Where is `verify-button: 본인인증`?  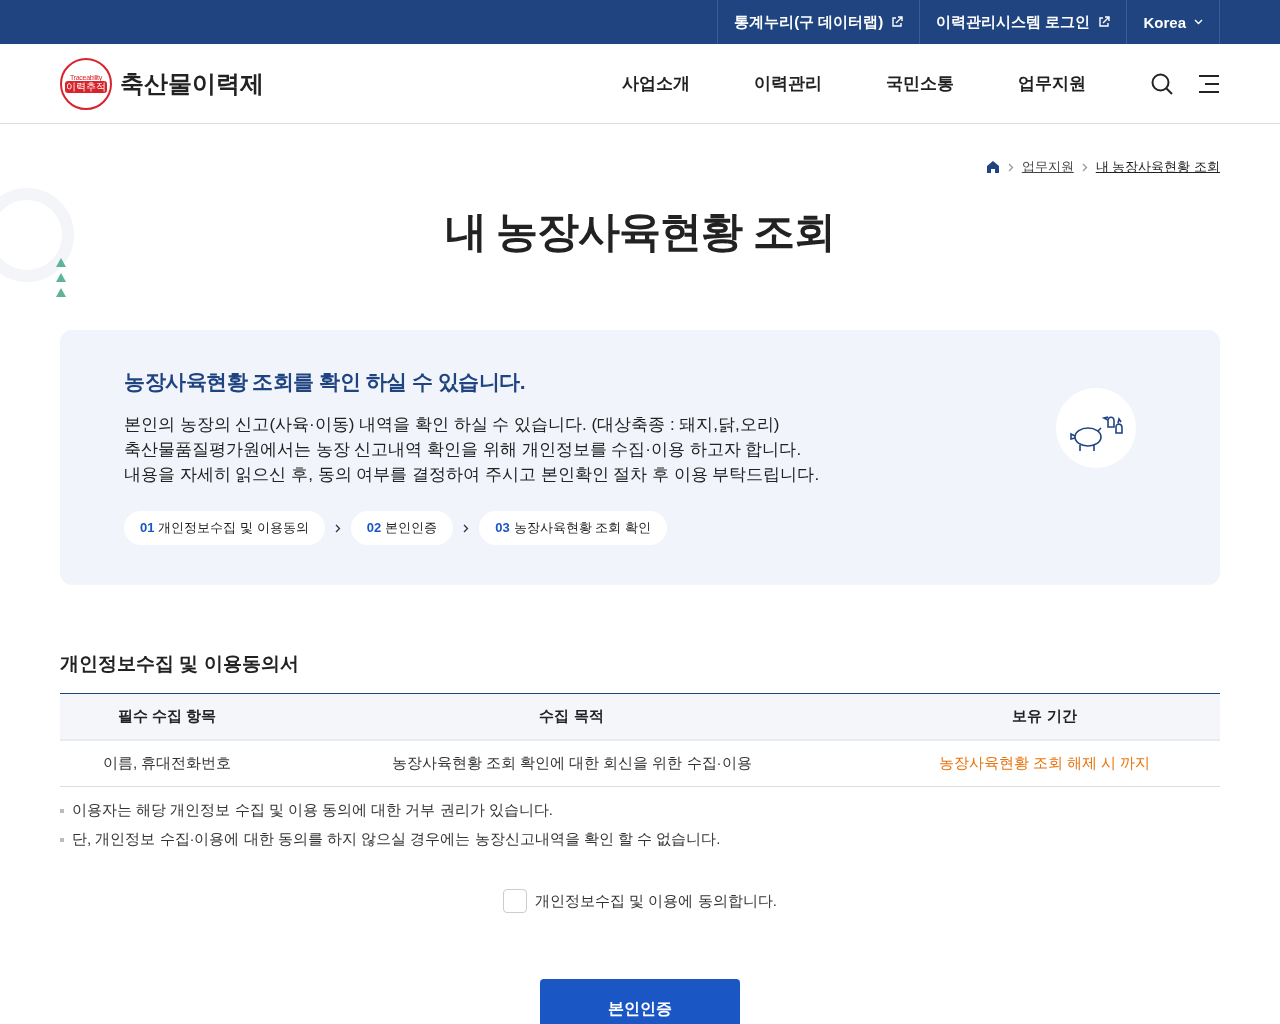 verify-button: 본인인증 is located at coordinates (640, 1001).